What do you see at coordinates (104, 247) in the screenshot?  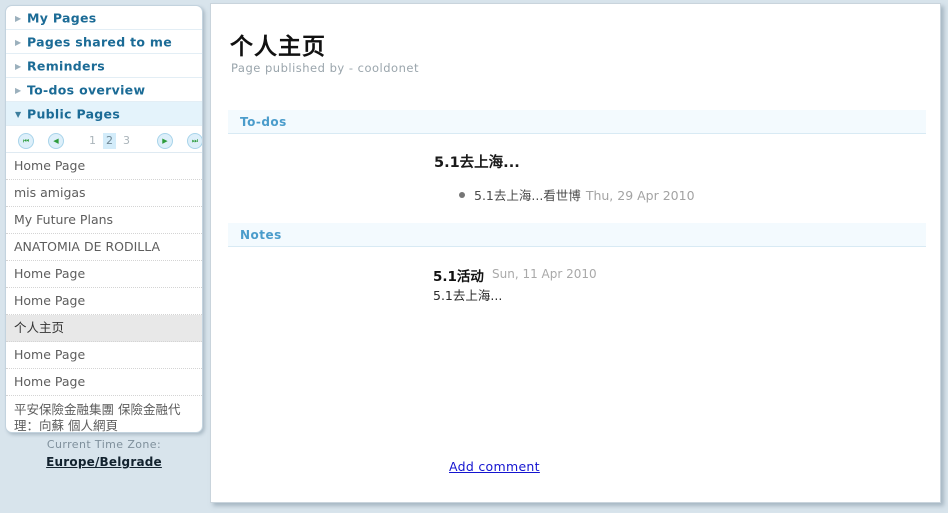 I see `list-item: ANATOMIA DE RODILLA` at bounding box center [104, 247].